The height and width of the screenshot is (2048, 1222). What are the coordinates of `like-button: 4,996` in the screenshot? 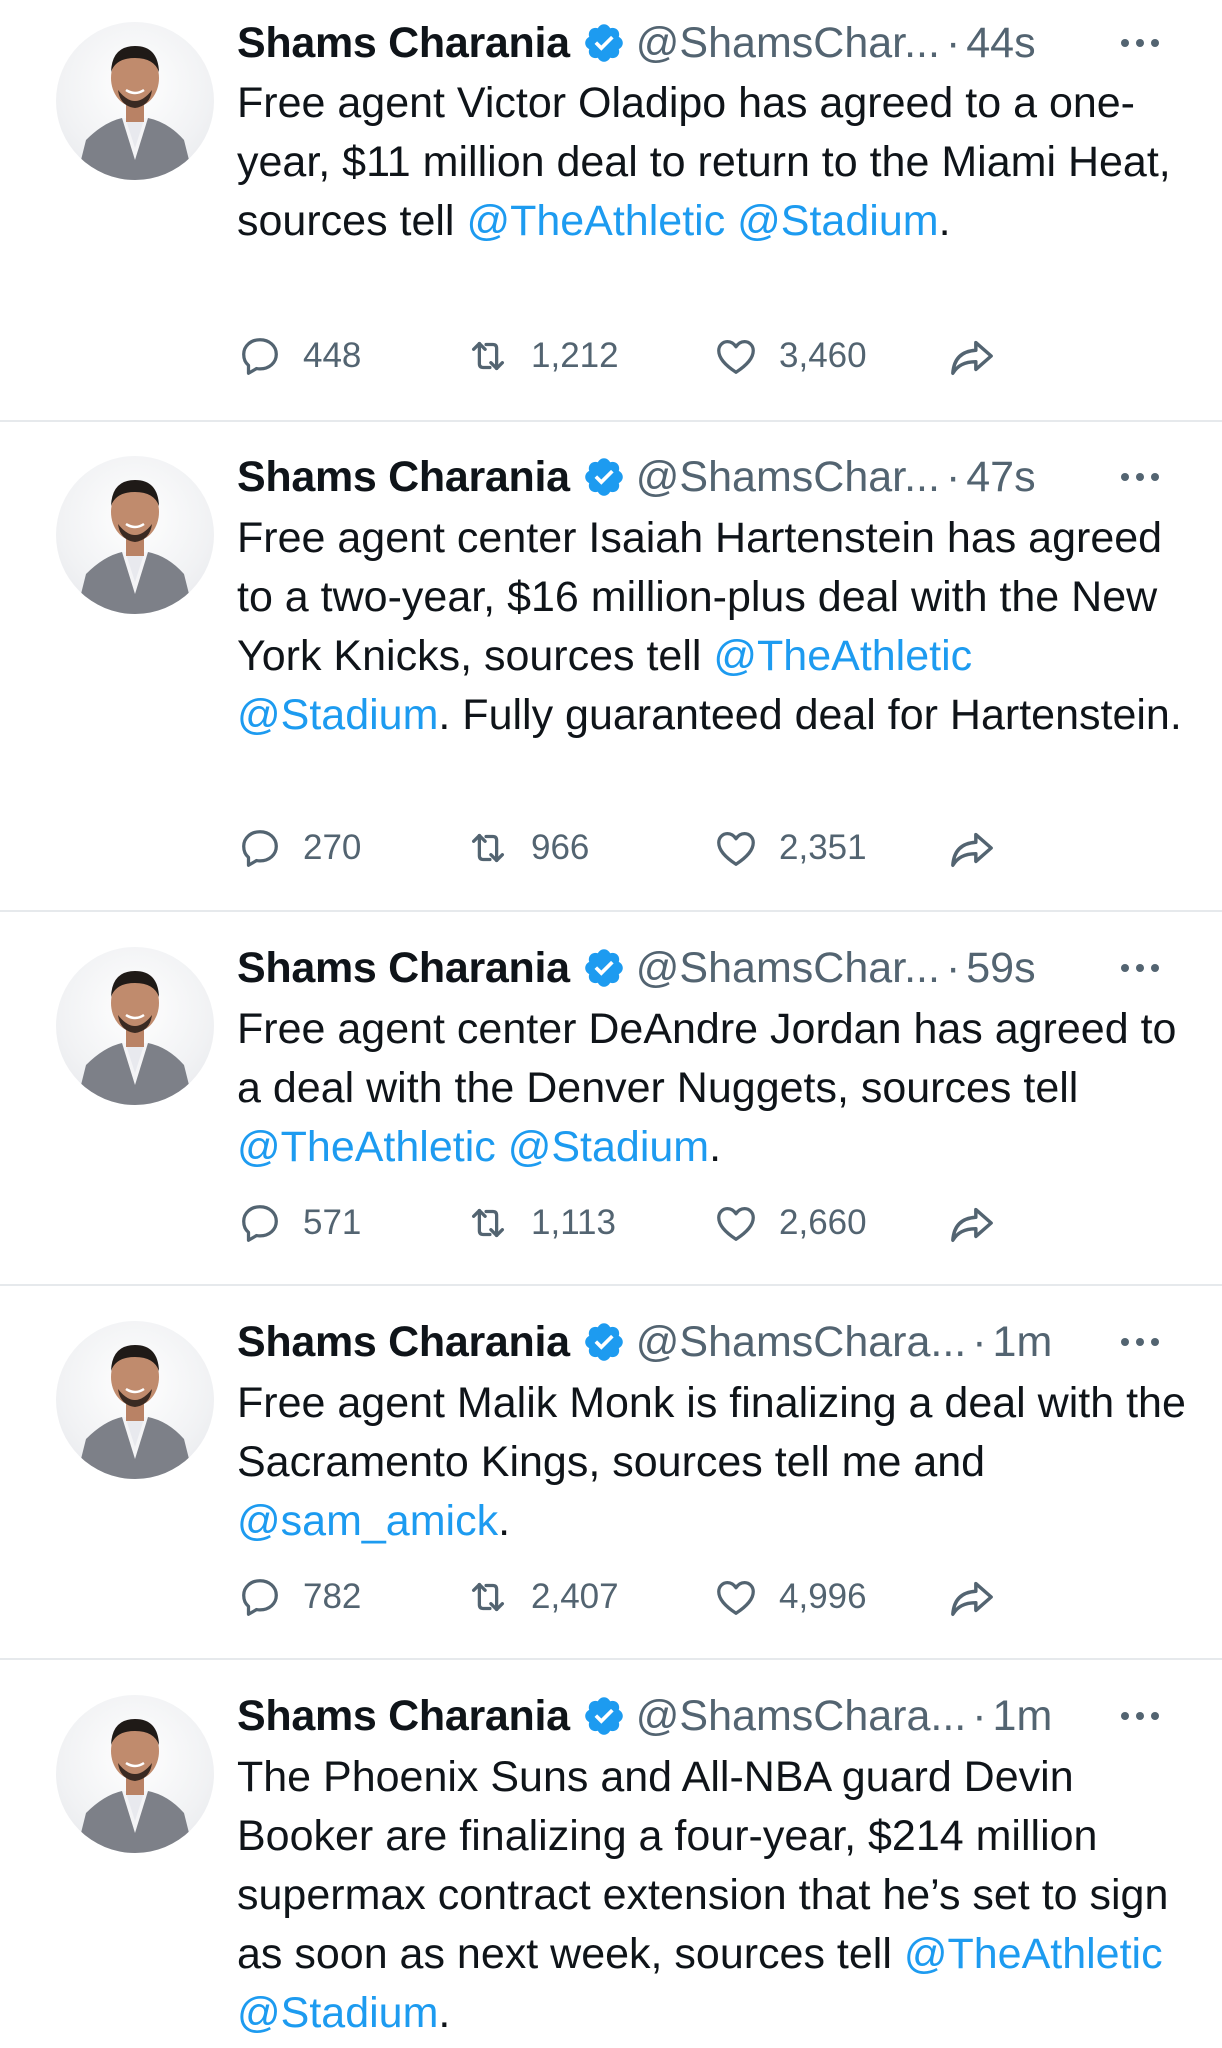 It's located at (790, 1597).